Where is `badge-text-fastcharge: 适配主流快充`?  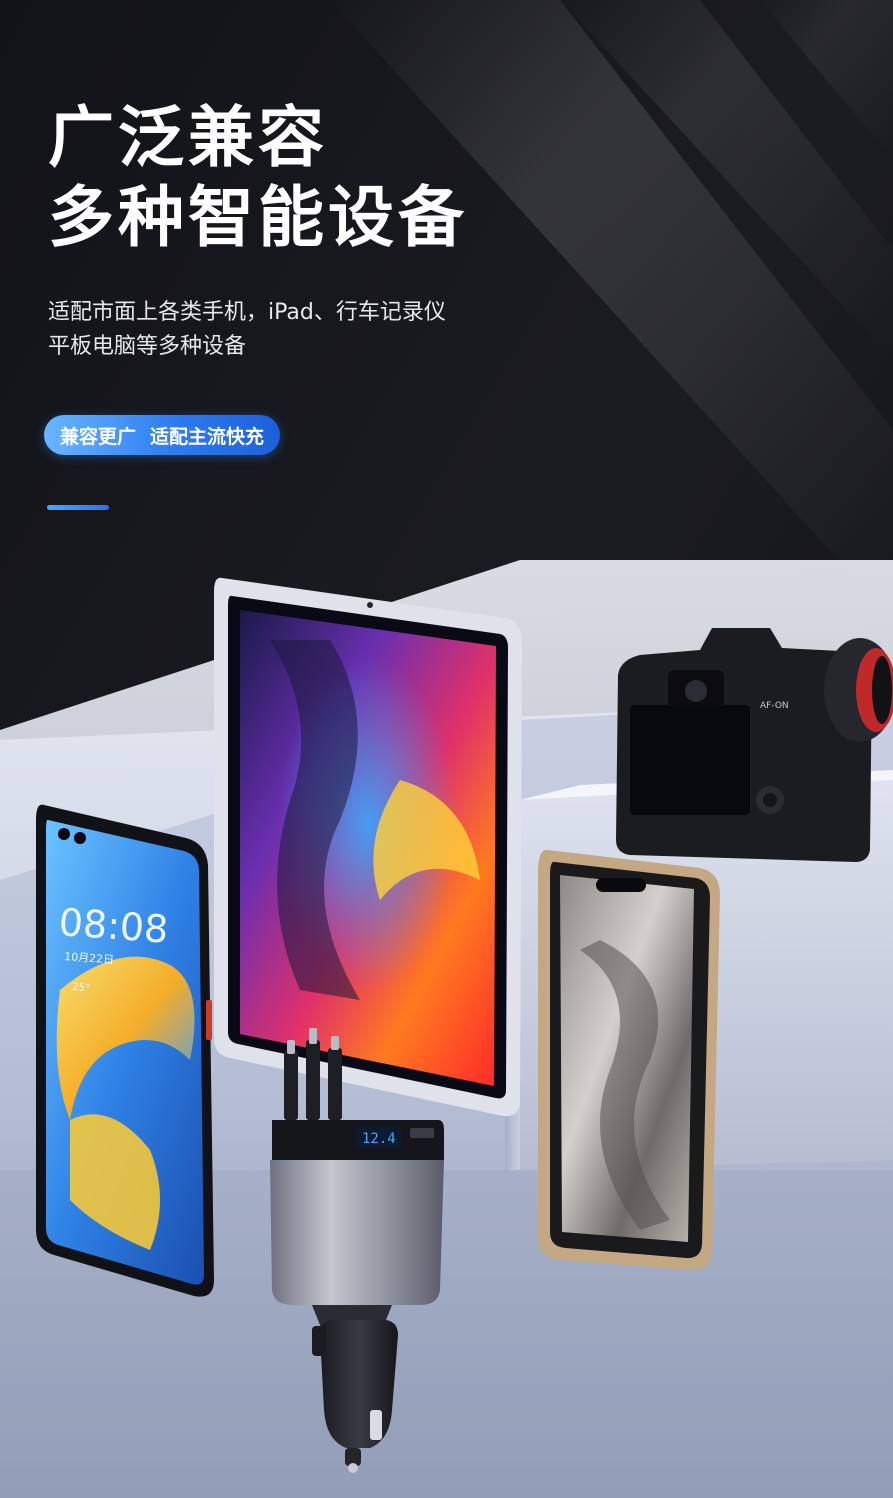
badge-text-fastcharge: 适配主流快充 is located at coordinates (207, 436).